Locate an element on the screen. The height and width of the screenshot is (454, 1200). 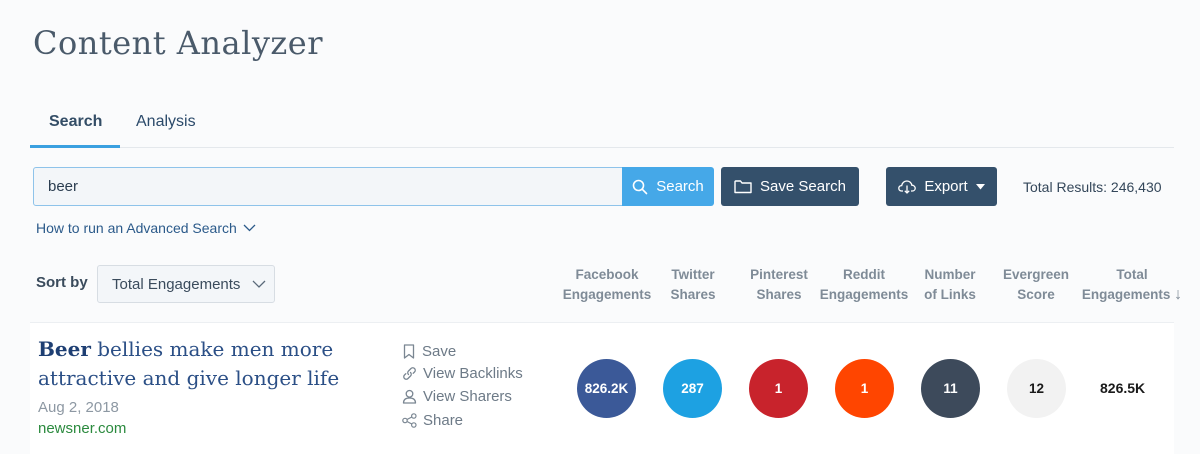
share-icon is located at coordinates (409, 420).